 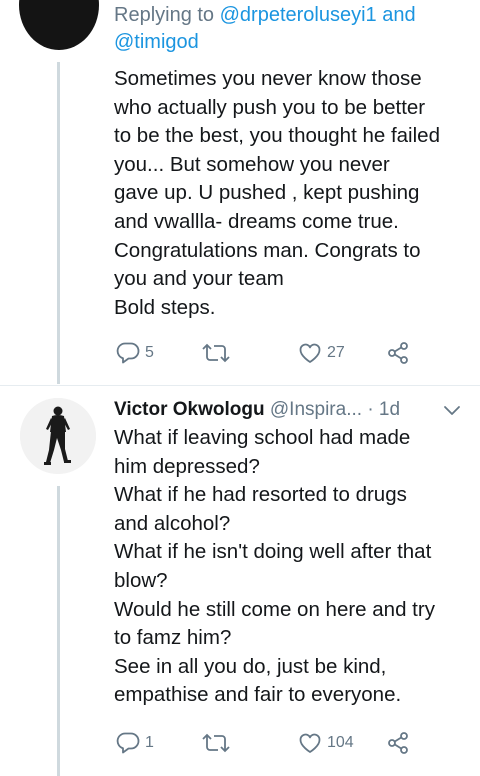 I want to click on tweet-divider, so click(x=240, y=385).